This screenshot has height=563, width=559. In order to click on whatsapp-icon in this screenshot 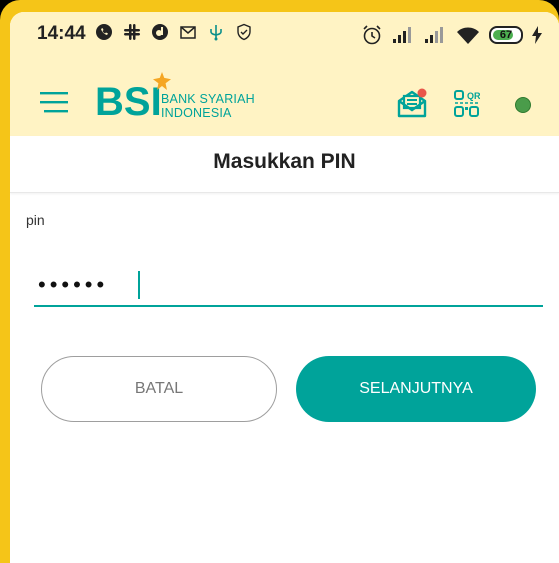, I will do `click(104, 32)`.